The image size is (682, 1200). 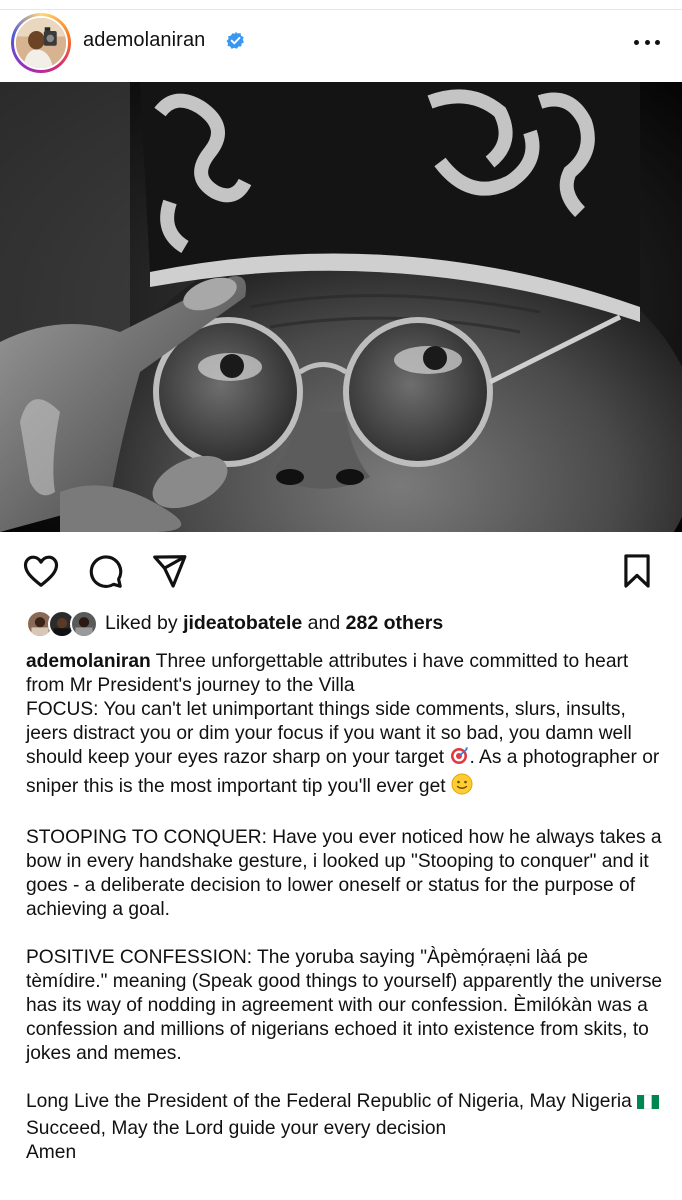 What do you see at coordinates (324, 623) in the screenshot?
I see `likes-middle: and` at bounding box center [324, 623].